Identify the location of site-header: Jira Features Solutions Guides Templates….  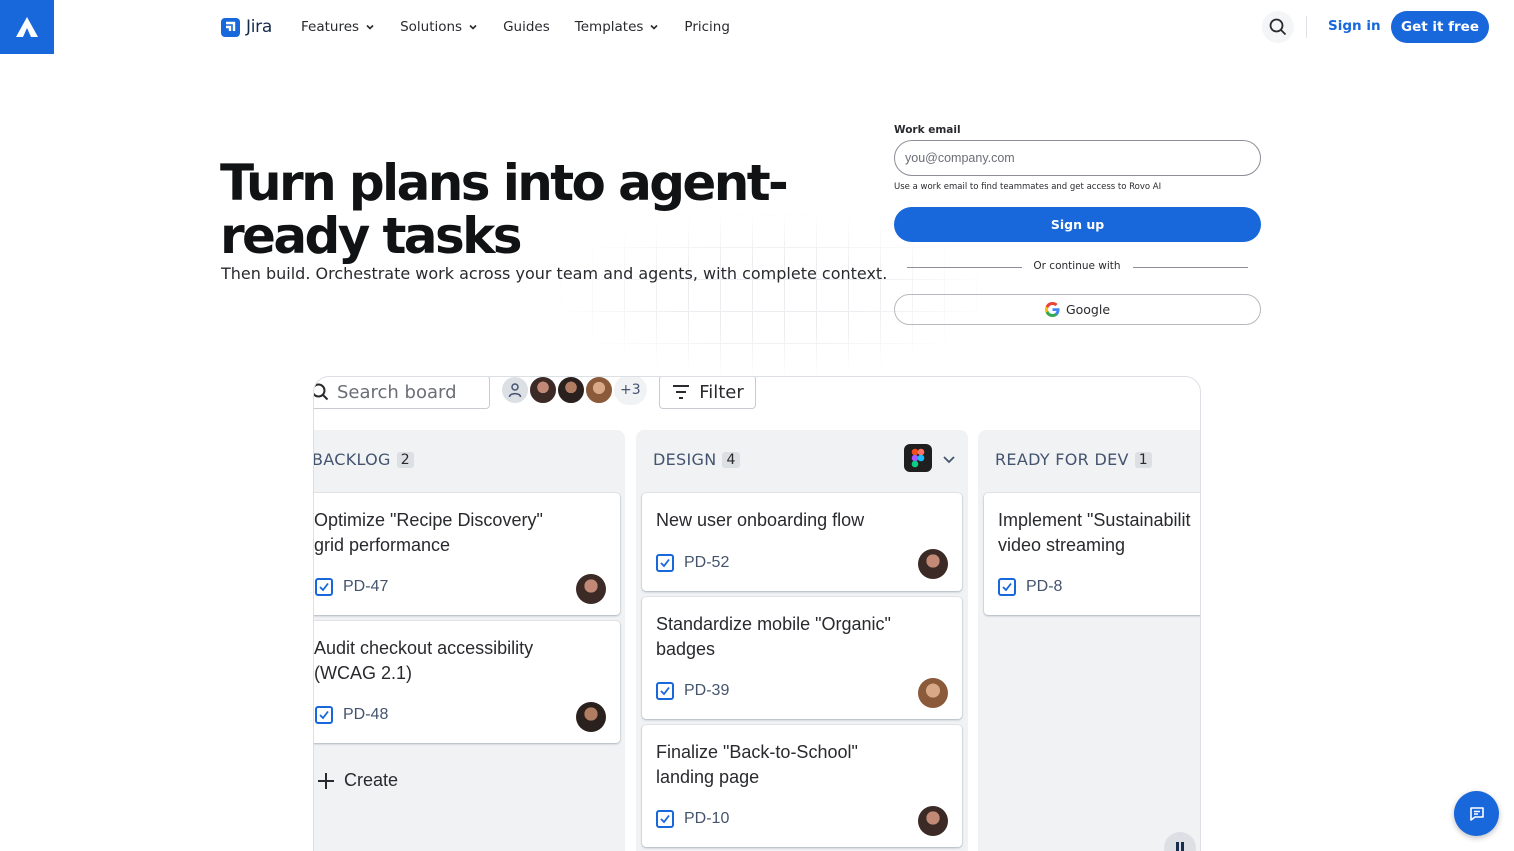
(757, 27).